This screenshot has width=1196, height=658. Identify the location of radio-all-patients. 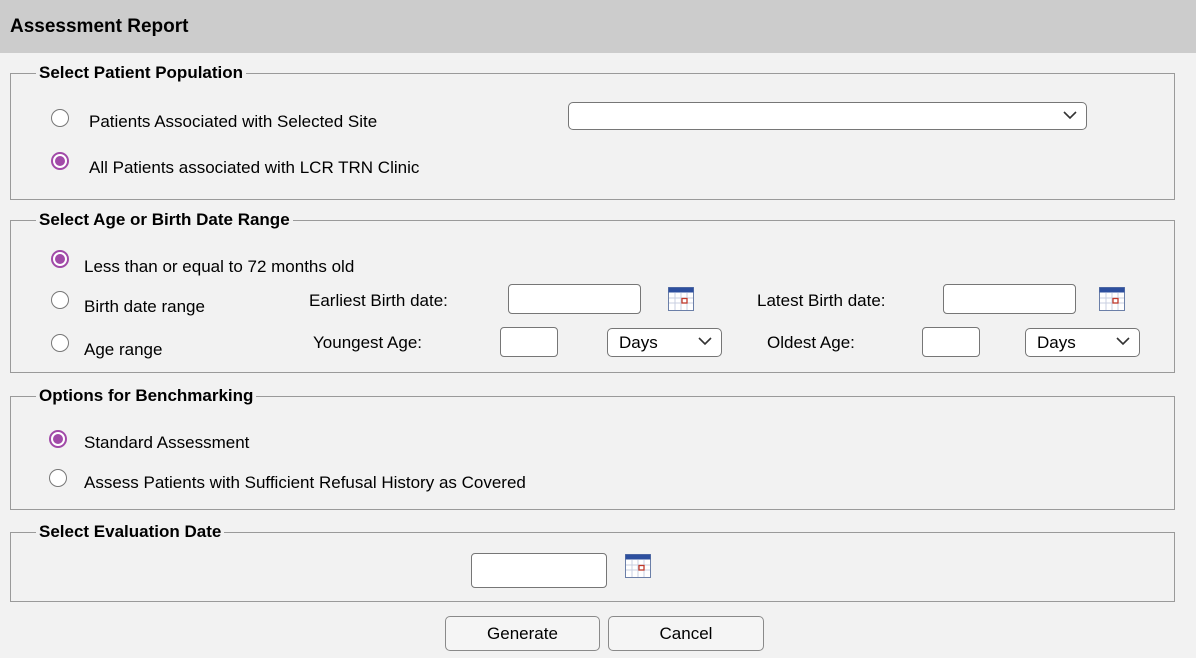
(60, 161).